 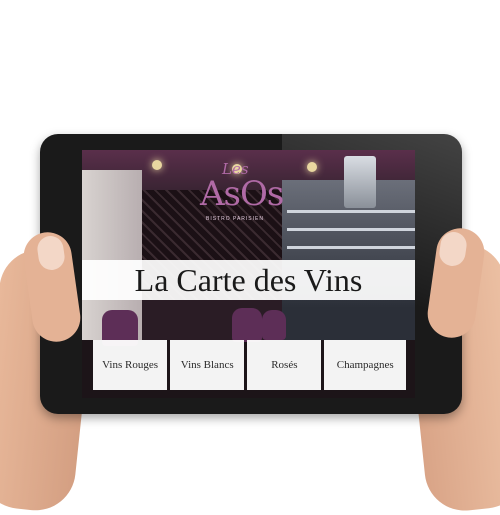 What do you see at coordinates (207, 365) in the screenshot?
I see `menu-item-vins-blancs: Vins Blancs` at bounding box center [207, 365].